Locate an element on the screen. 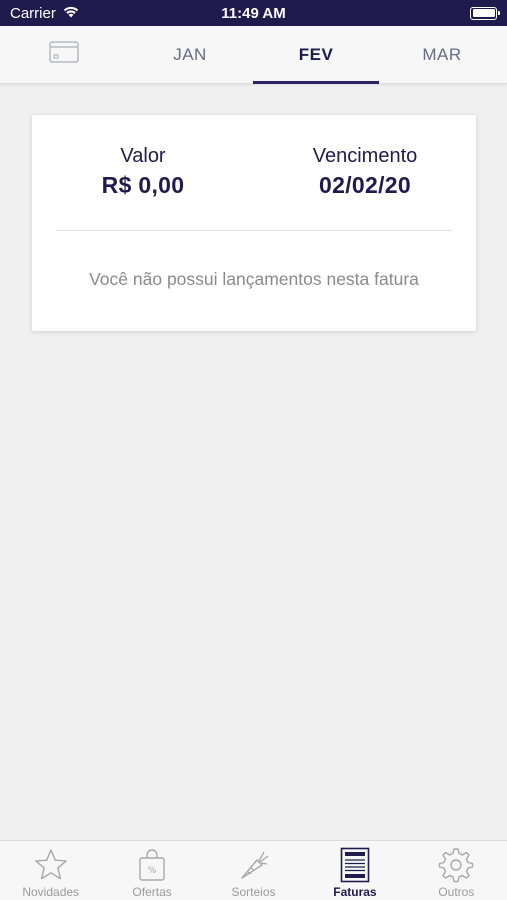 The width and height of the screenshot is (507, 900). nav-item-novidades: Novidades is located at coordinates (50, 870).